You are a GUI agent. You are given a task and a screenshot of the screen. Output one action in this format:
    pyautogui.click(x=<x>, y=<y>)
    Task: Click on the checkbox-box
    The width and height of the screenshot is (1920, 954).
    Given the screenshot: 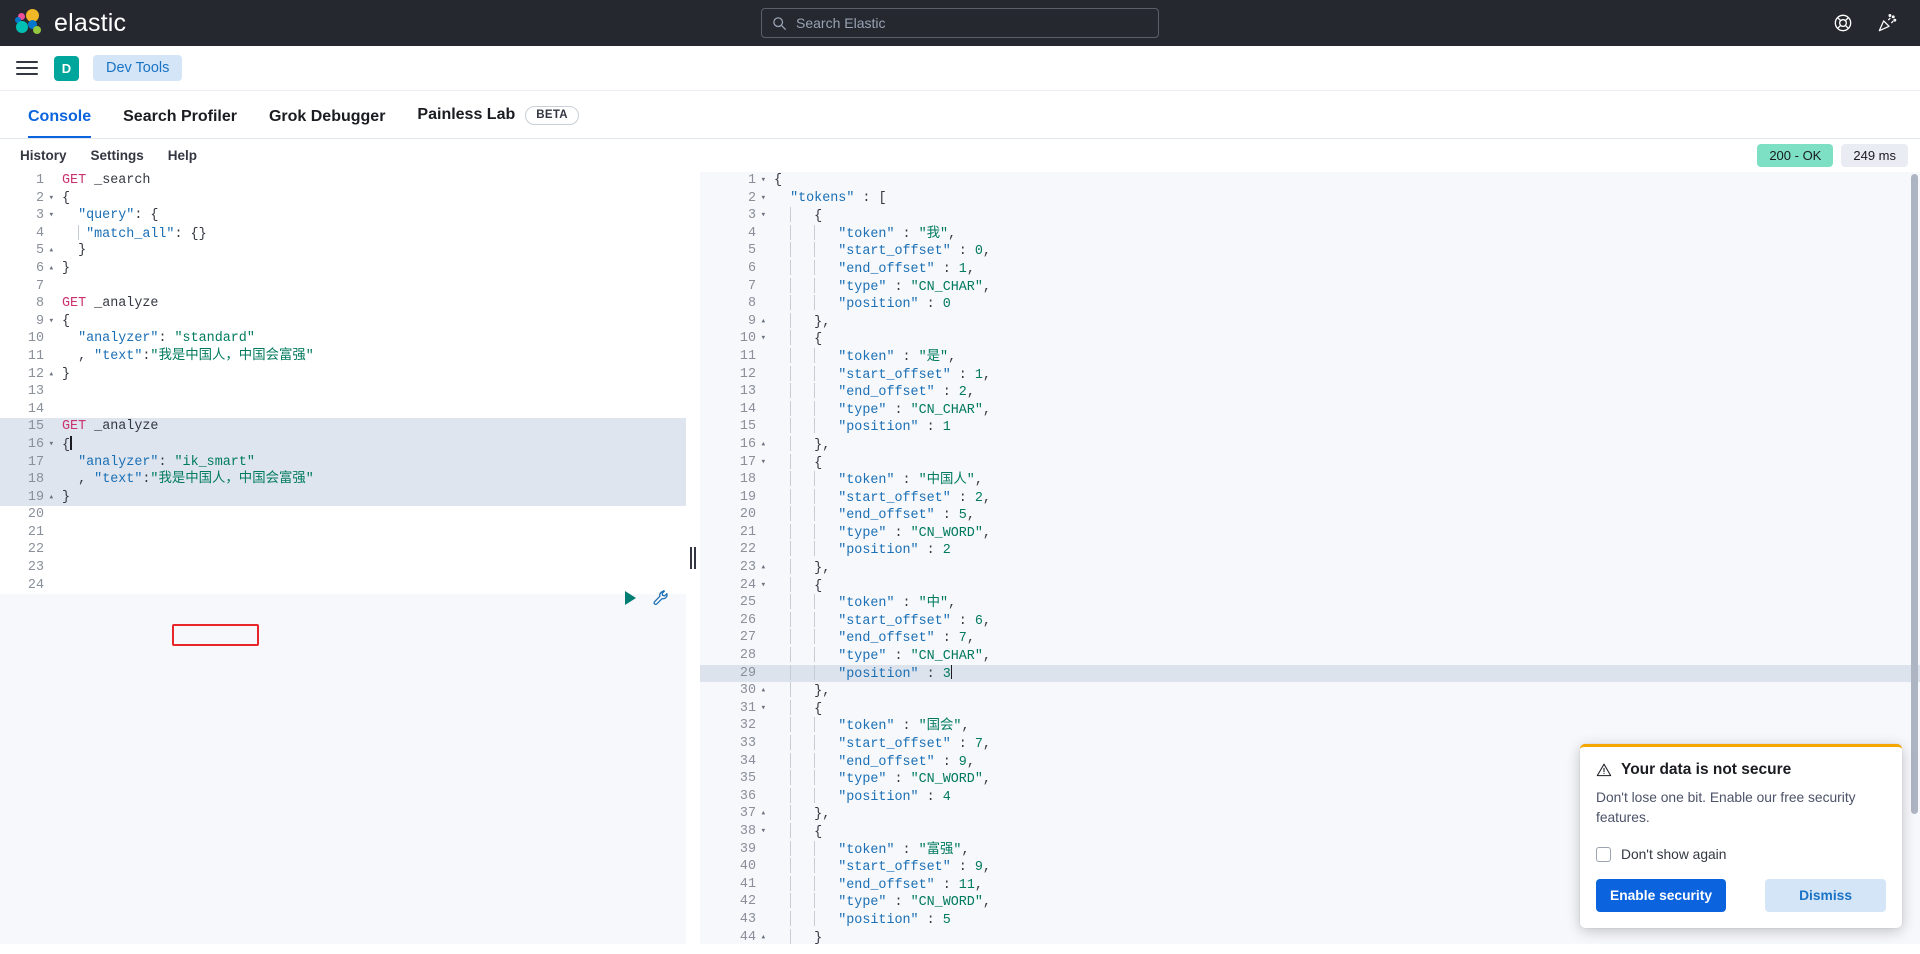 What is the action you would take?
    pyautogui.click(x=1603, y=854)
    